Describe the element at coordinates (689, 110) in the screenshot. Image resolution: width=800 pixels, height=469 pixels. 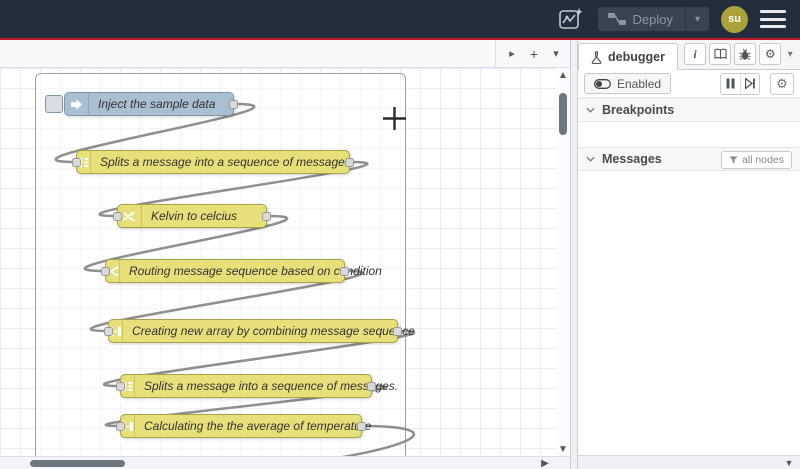
I see `breakpoints-section-header: Breakpoints` at that location.